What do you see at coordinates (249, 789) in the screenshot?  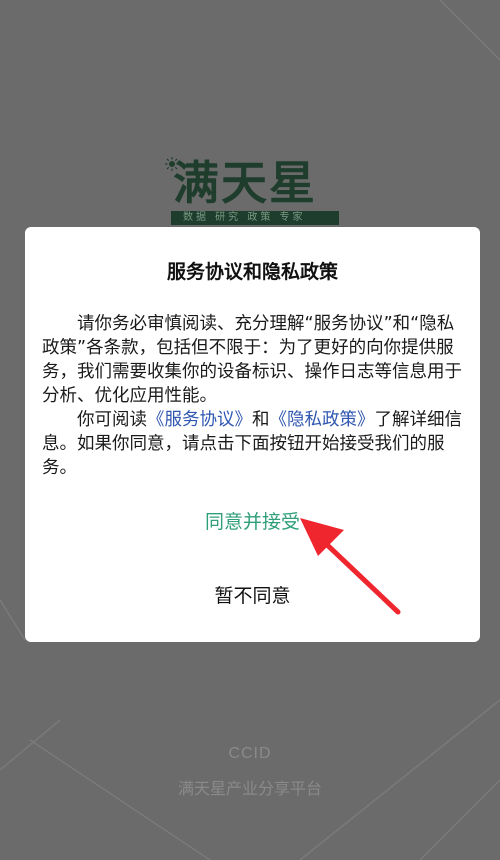 I see `footer-subtitle: 满天星产业分享平台` at bounding box center [249, 789].